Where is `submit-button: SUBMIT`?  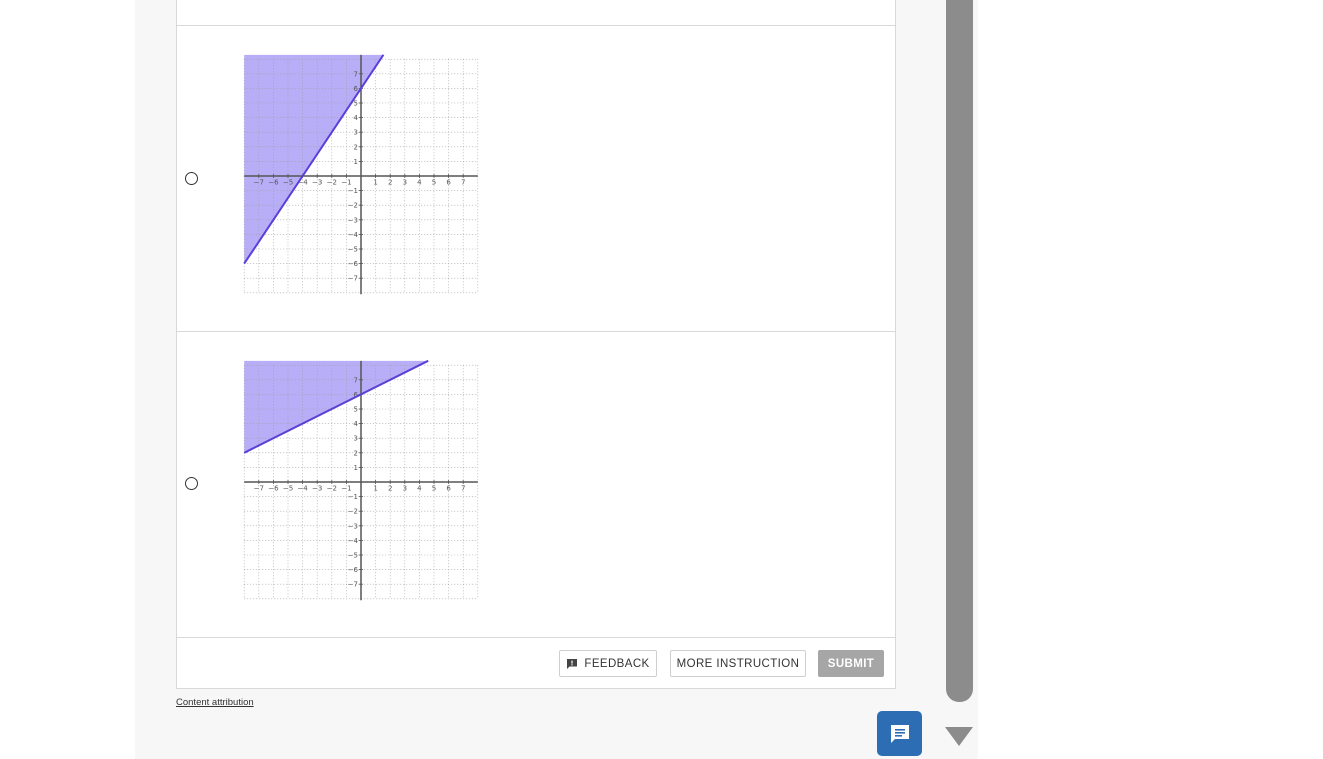 submit-button: SUBMIT is located at coordinates (851, 663).